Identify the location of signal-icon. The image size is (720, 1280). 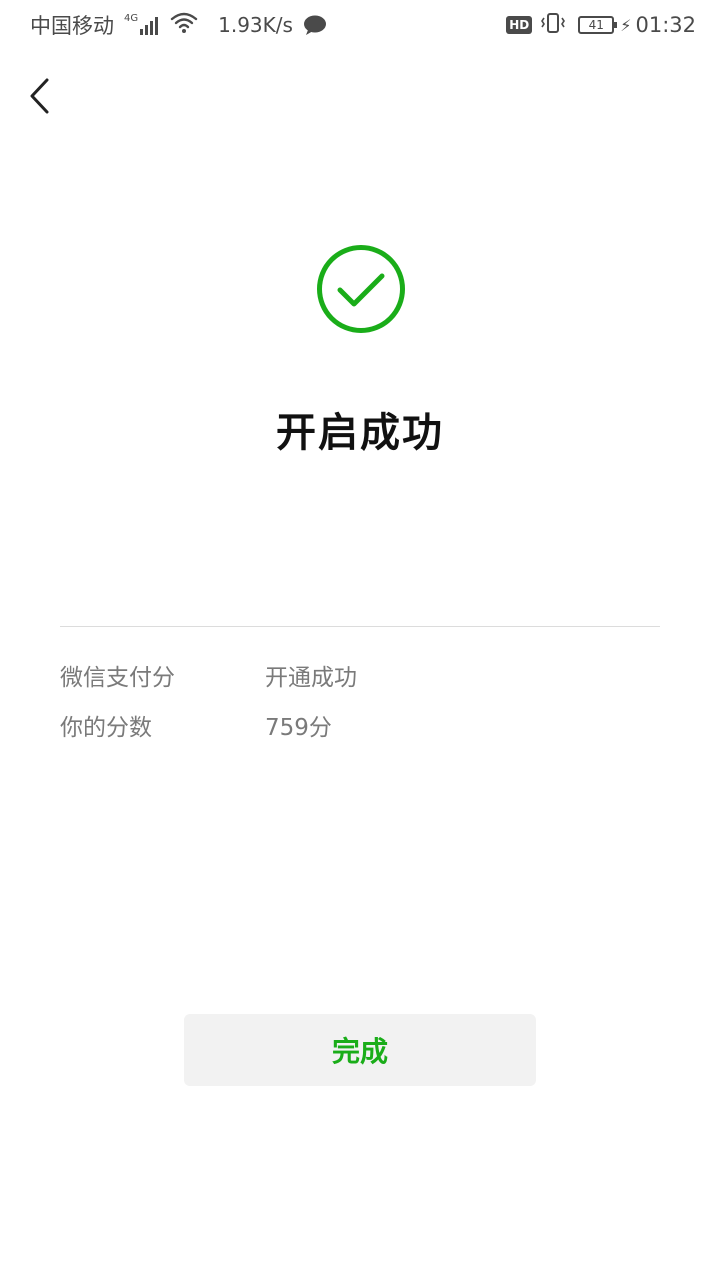
(150, 25).